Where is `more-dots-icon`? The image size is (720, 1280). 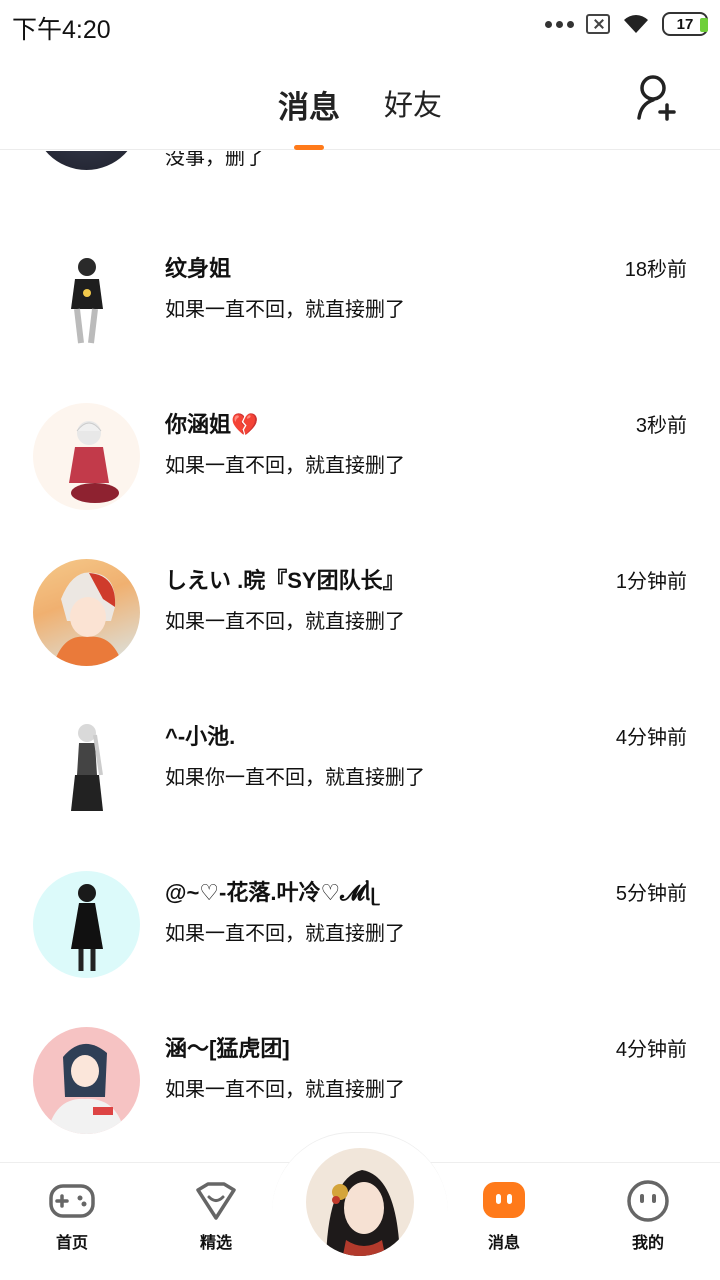
more-dots-icon is located at coordinates (559, 24).